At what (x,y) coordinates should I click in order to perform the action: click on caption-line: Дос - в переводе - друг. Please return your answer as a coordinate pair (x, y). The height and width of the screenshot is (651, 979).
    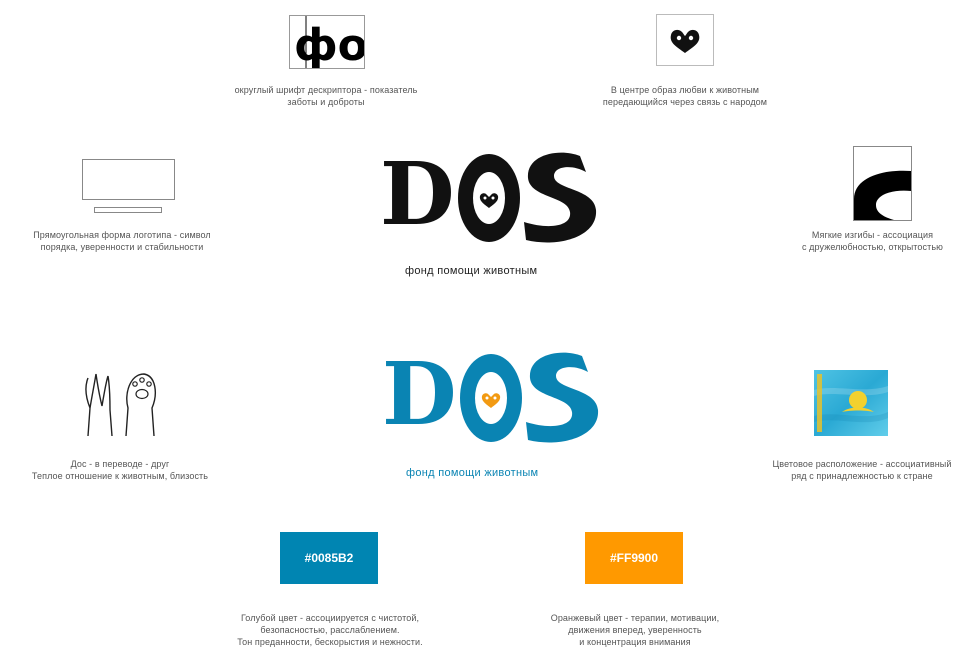
    Looking at the image, I should click on (120, 464).